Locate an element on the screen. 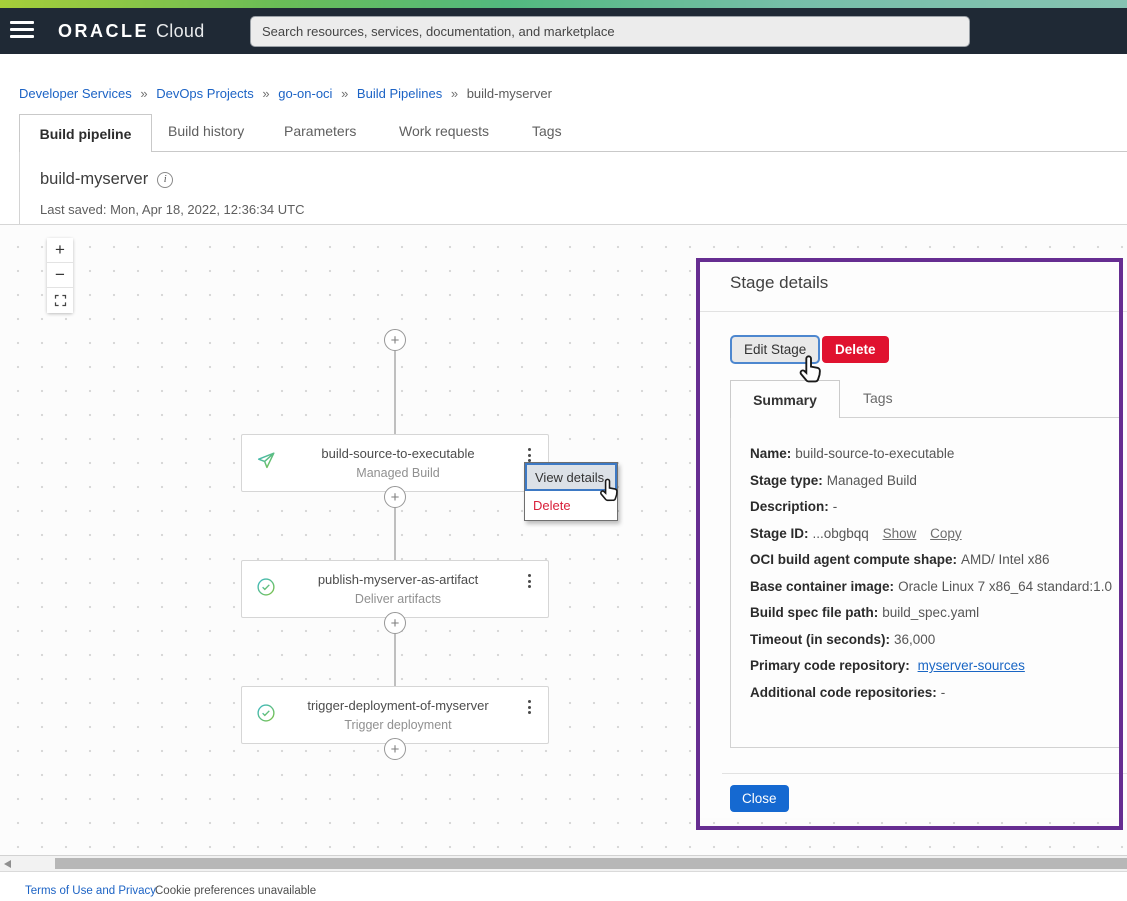 Image resolution: width=1127 pixels, height=901 pixels. cookie-preferences-text: Cookie preferences unavailable is located at coordinates (236, 891).